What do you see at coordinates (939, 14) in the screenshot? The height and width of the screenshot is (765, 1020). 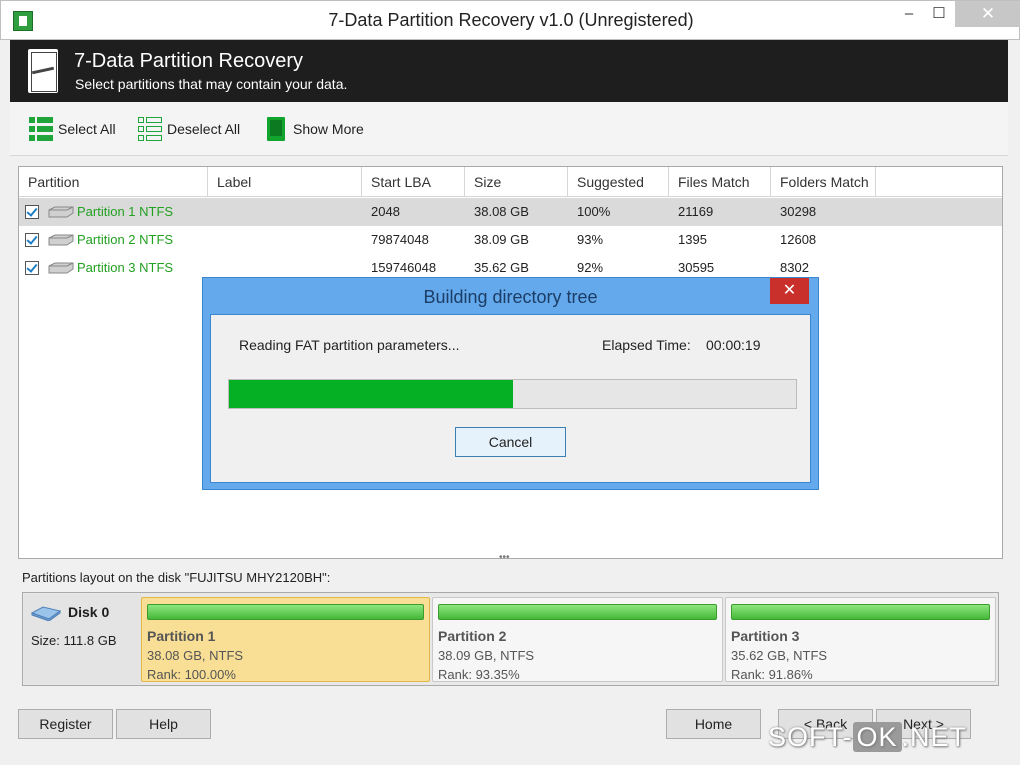 I see `maximize-button: ☐` at bounding box center [939, 14].